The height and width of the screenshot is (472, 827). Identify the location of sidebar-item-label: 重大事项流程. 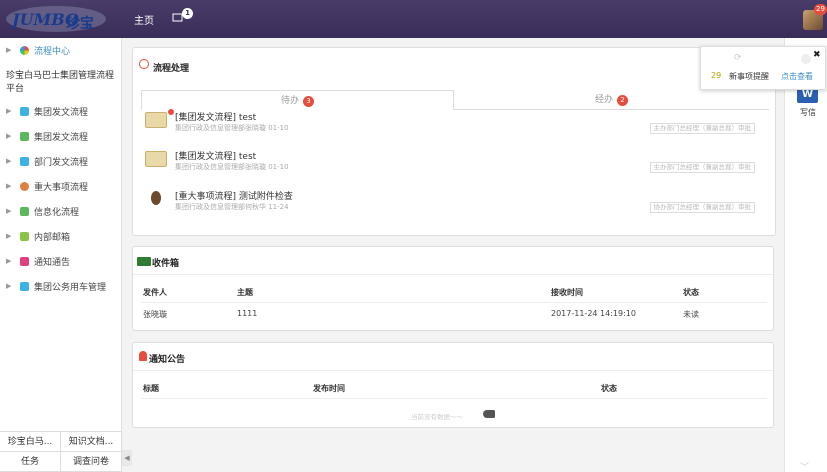
(61, 187).